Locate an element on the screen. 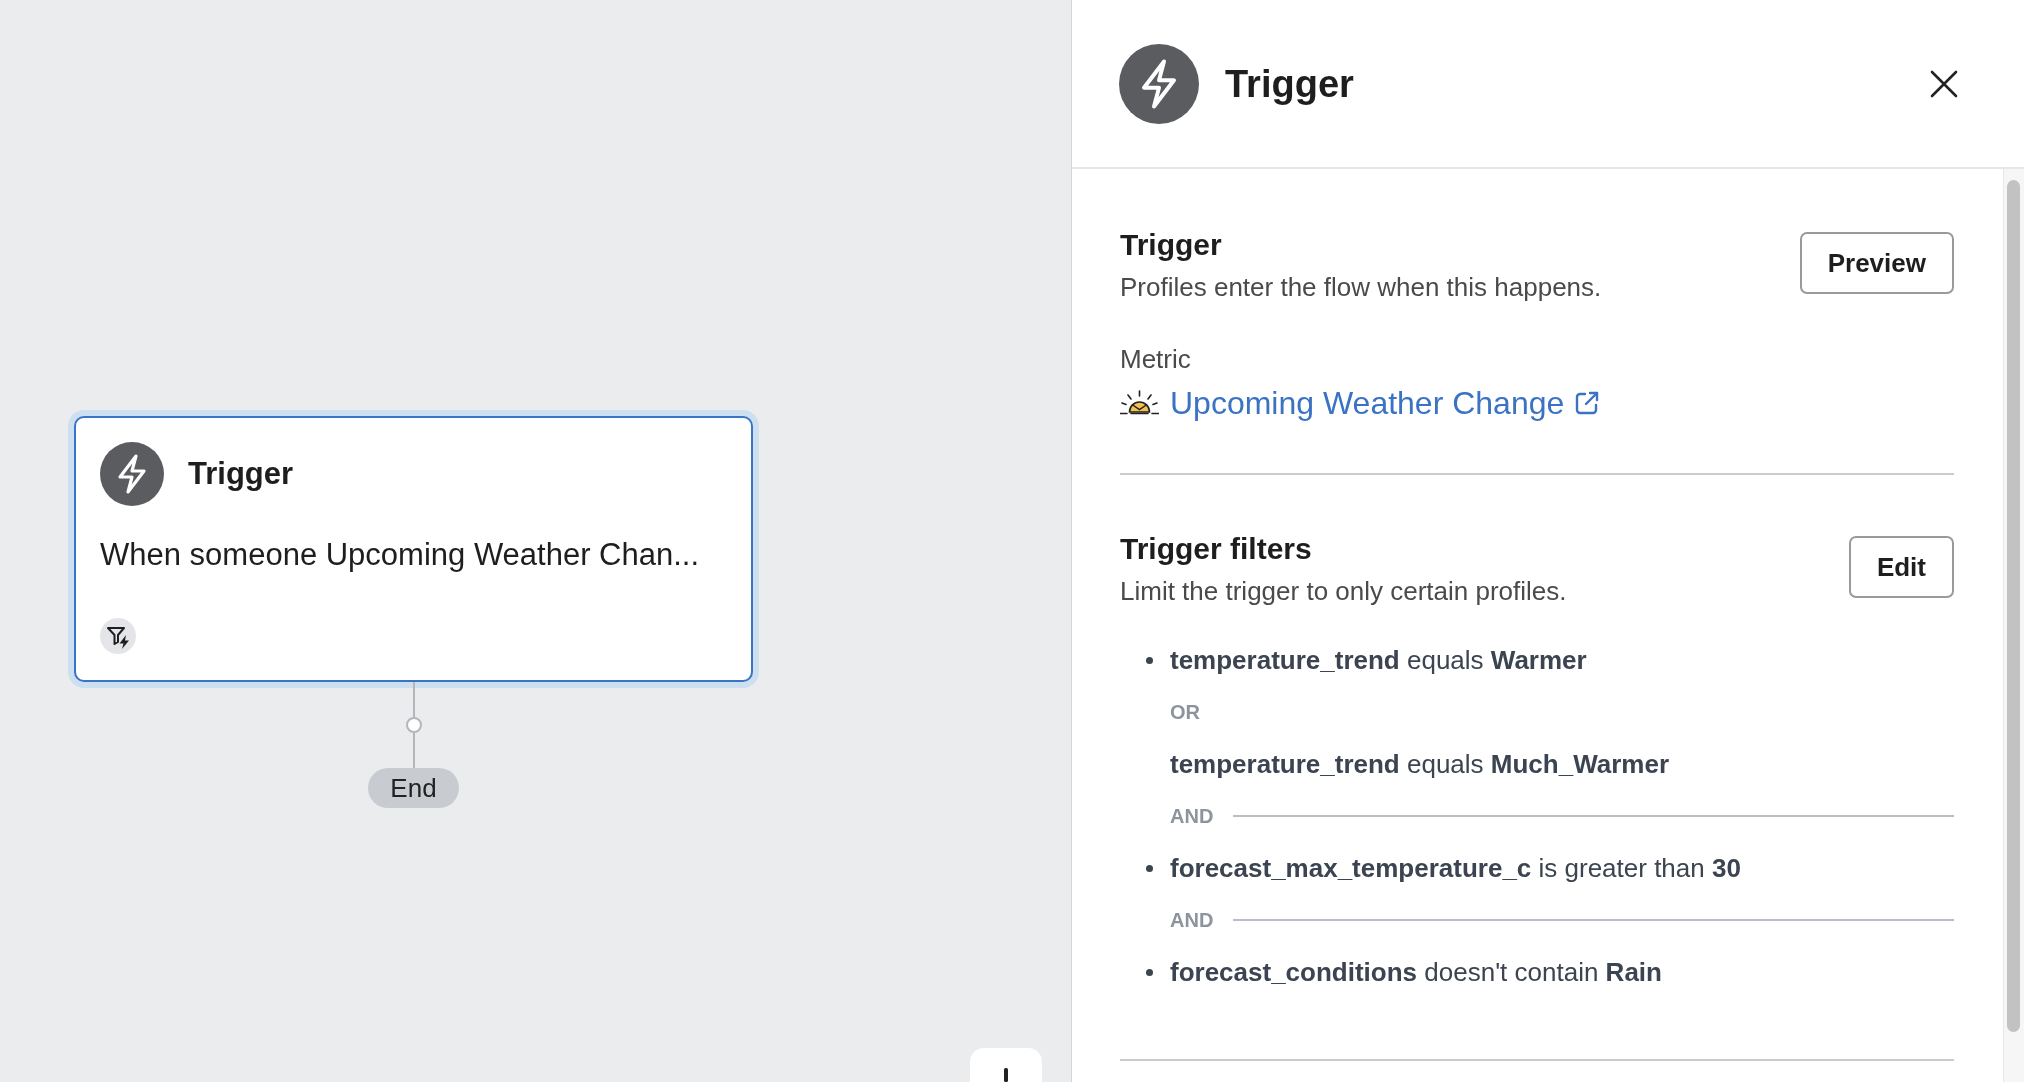  scrollbar-thumb is located at coordinates (2013, 606).